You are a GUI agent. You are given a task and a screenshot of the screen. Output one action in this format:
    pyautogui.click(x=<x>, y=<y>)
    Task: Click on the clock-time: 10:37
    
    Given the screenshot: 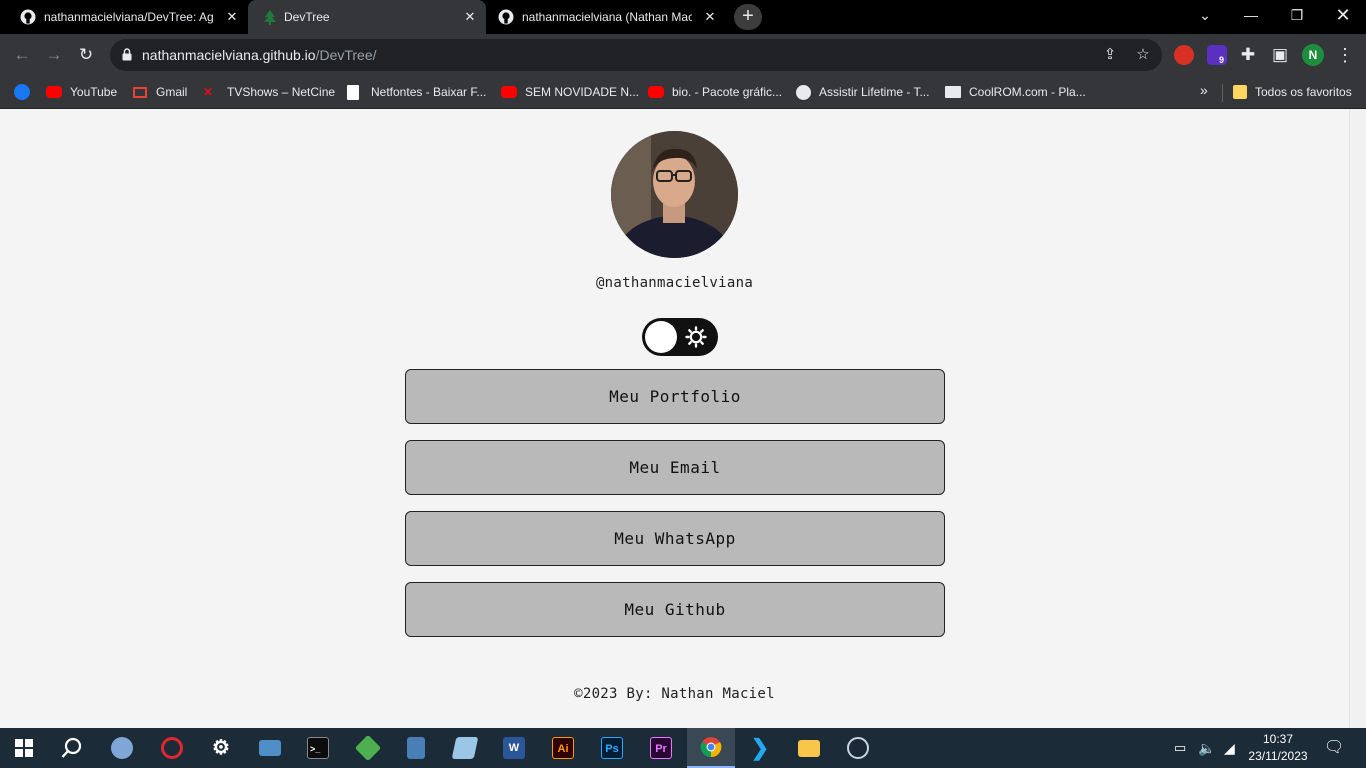 What is the action you would take?
    pyautogui.click(x=1278, y=739)
    